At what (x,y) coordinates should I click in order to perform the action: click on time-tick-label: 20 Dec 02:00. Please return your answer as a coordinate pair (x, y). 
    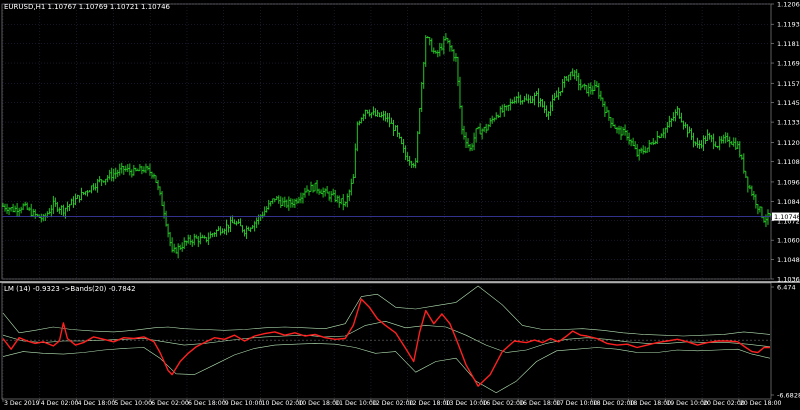
    Looking at the image, I should click on (724, 403).